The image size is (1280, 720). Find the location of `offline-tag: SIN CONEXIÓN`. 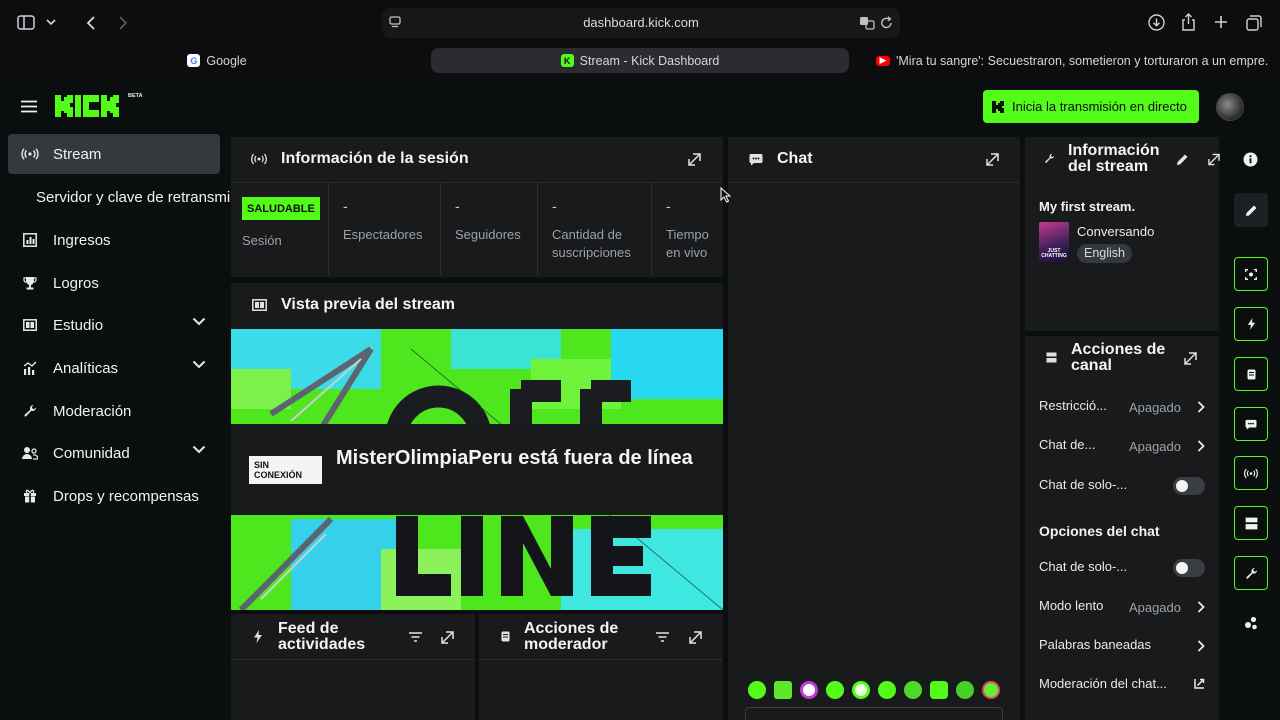

offline-tag: SIN CONEXIÓN is located at coordinates (285, 470).